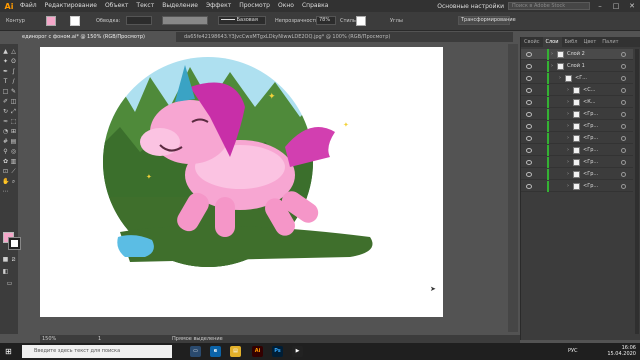 The width and height of the screenshot is (640, 360). What do you see at coordinates (5, 121) in the screenshot?
I see `width-tool-icon: ≈` at bounding box center [5, 121].